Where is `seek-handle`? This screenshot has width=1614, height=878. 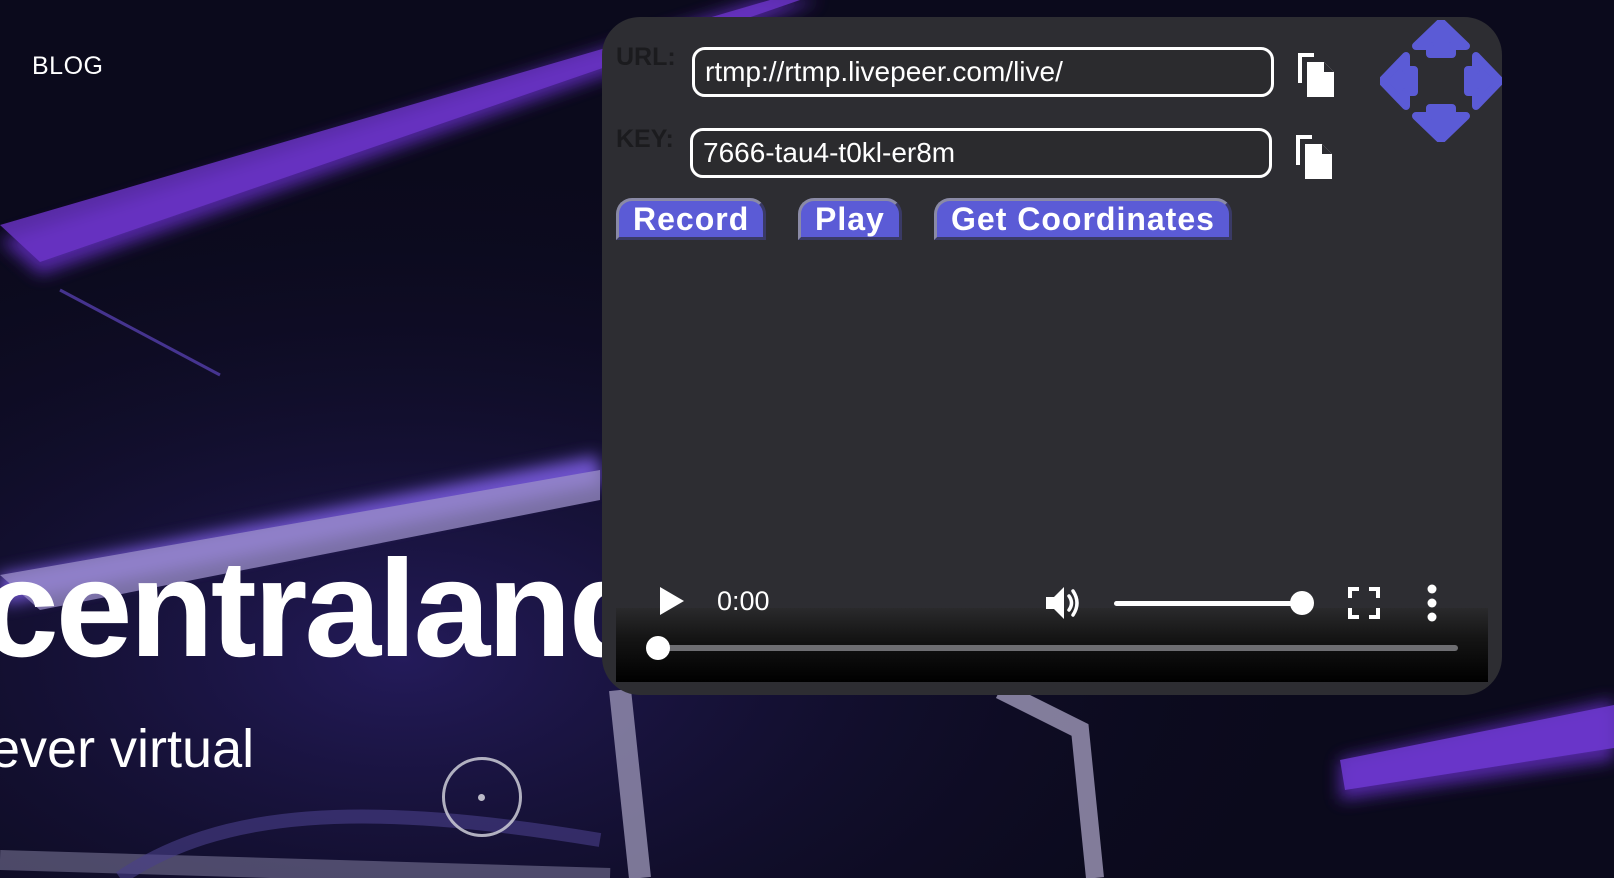
seek-handle is located at coordinates (658, 648).